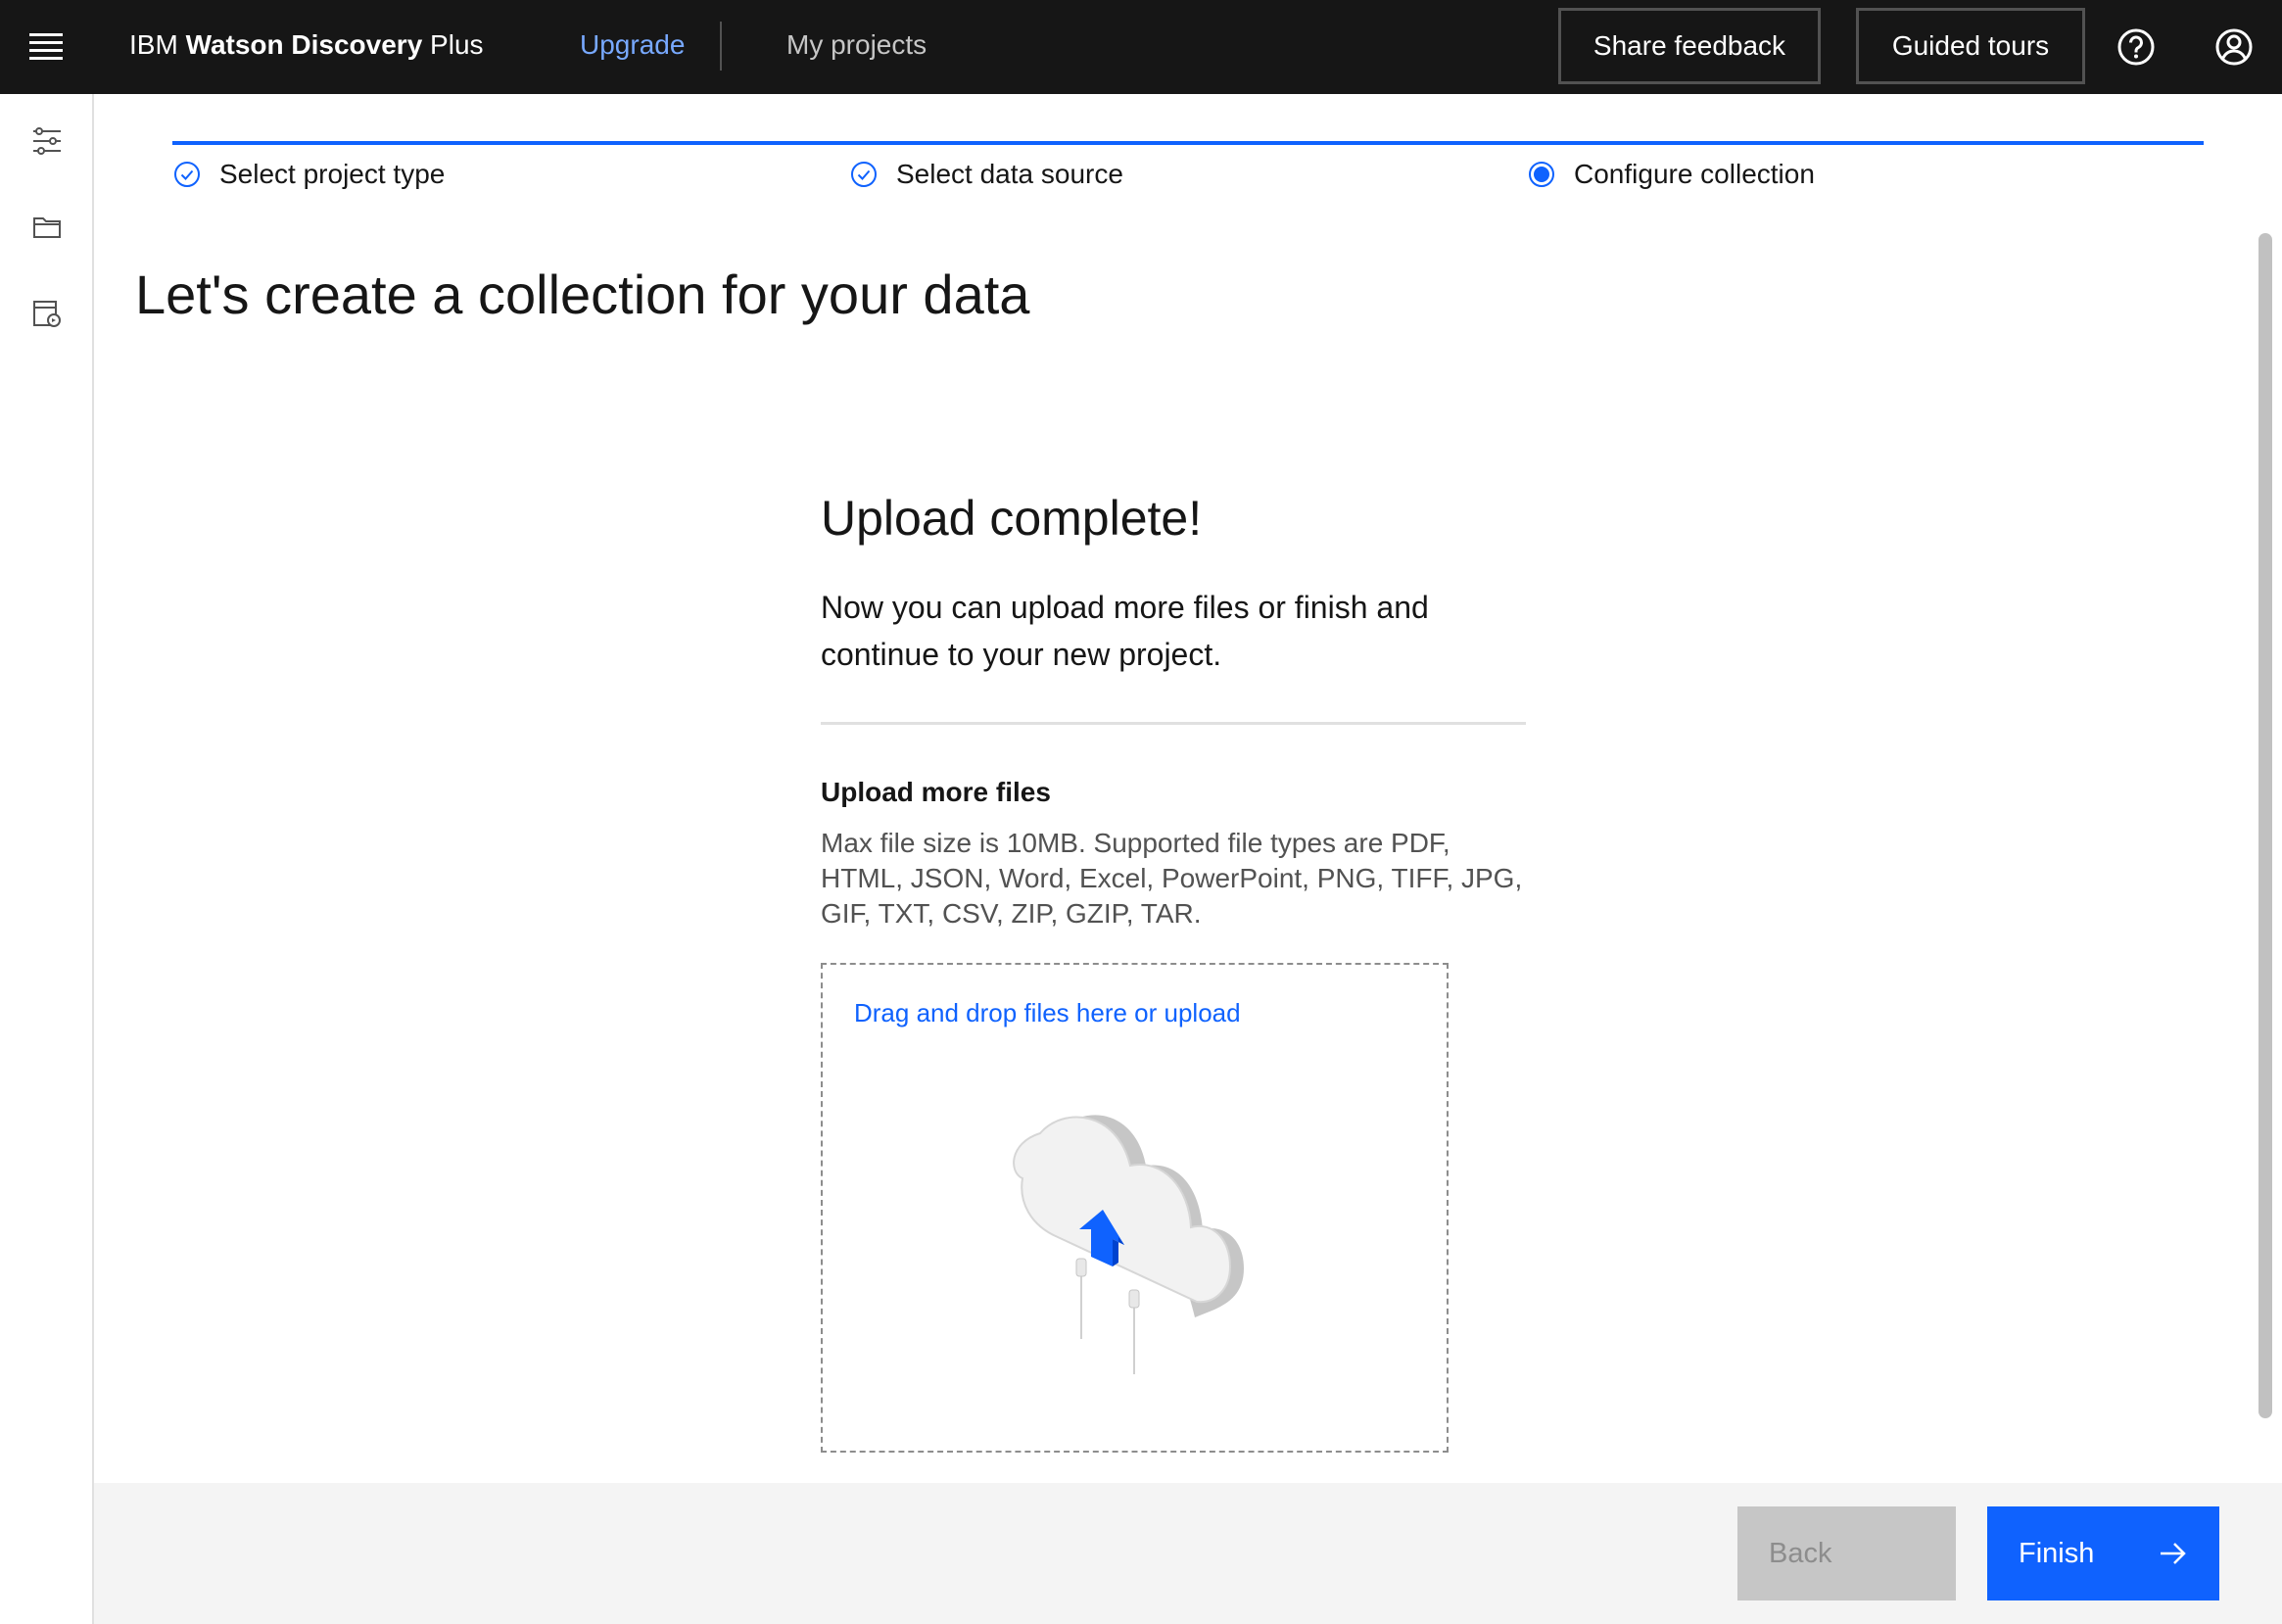 The height and width of the screenshot is (1624, 2282). Describe the element at coordinates (2136, 47) in the screenshot. I see `help-icon` at that location.